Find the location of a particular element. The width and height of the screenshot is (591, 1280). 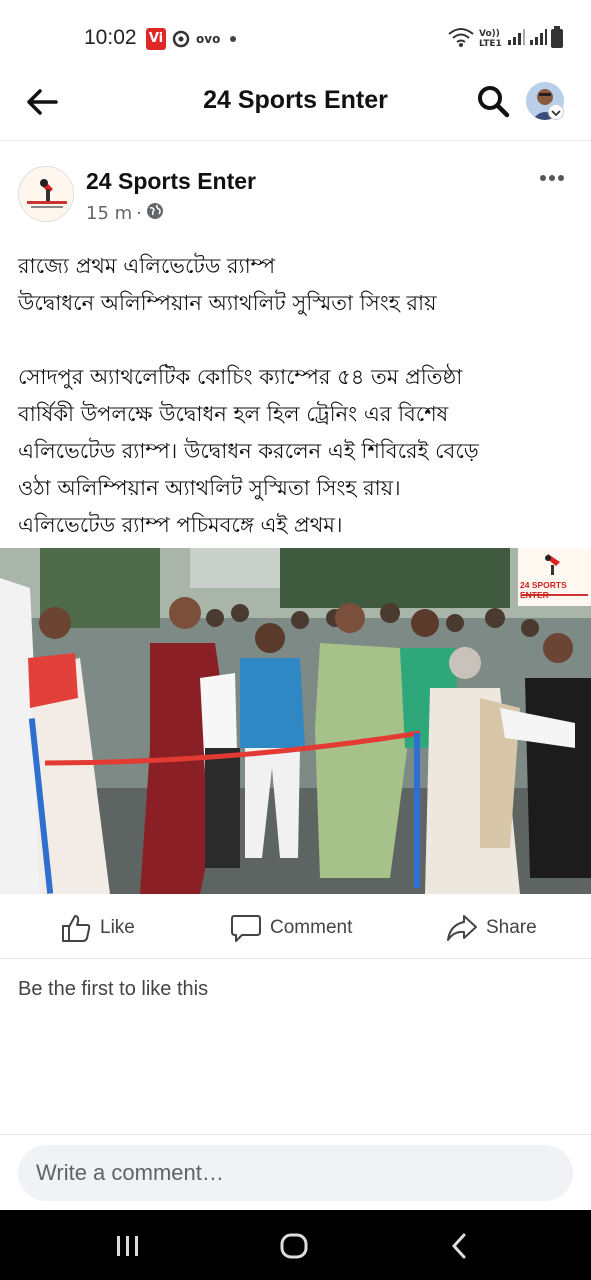

status-bar: 10:02 Vi ovo Vo)) LTE1 is located at coordinates (295, 38).